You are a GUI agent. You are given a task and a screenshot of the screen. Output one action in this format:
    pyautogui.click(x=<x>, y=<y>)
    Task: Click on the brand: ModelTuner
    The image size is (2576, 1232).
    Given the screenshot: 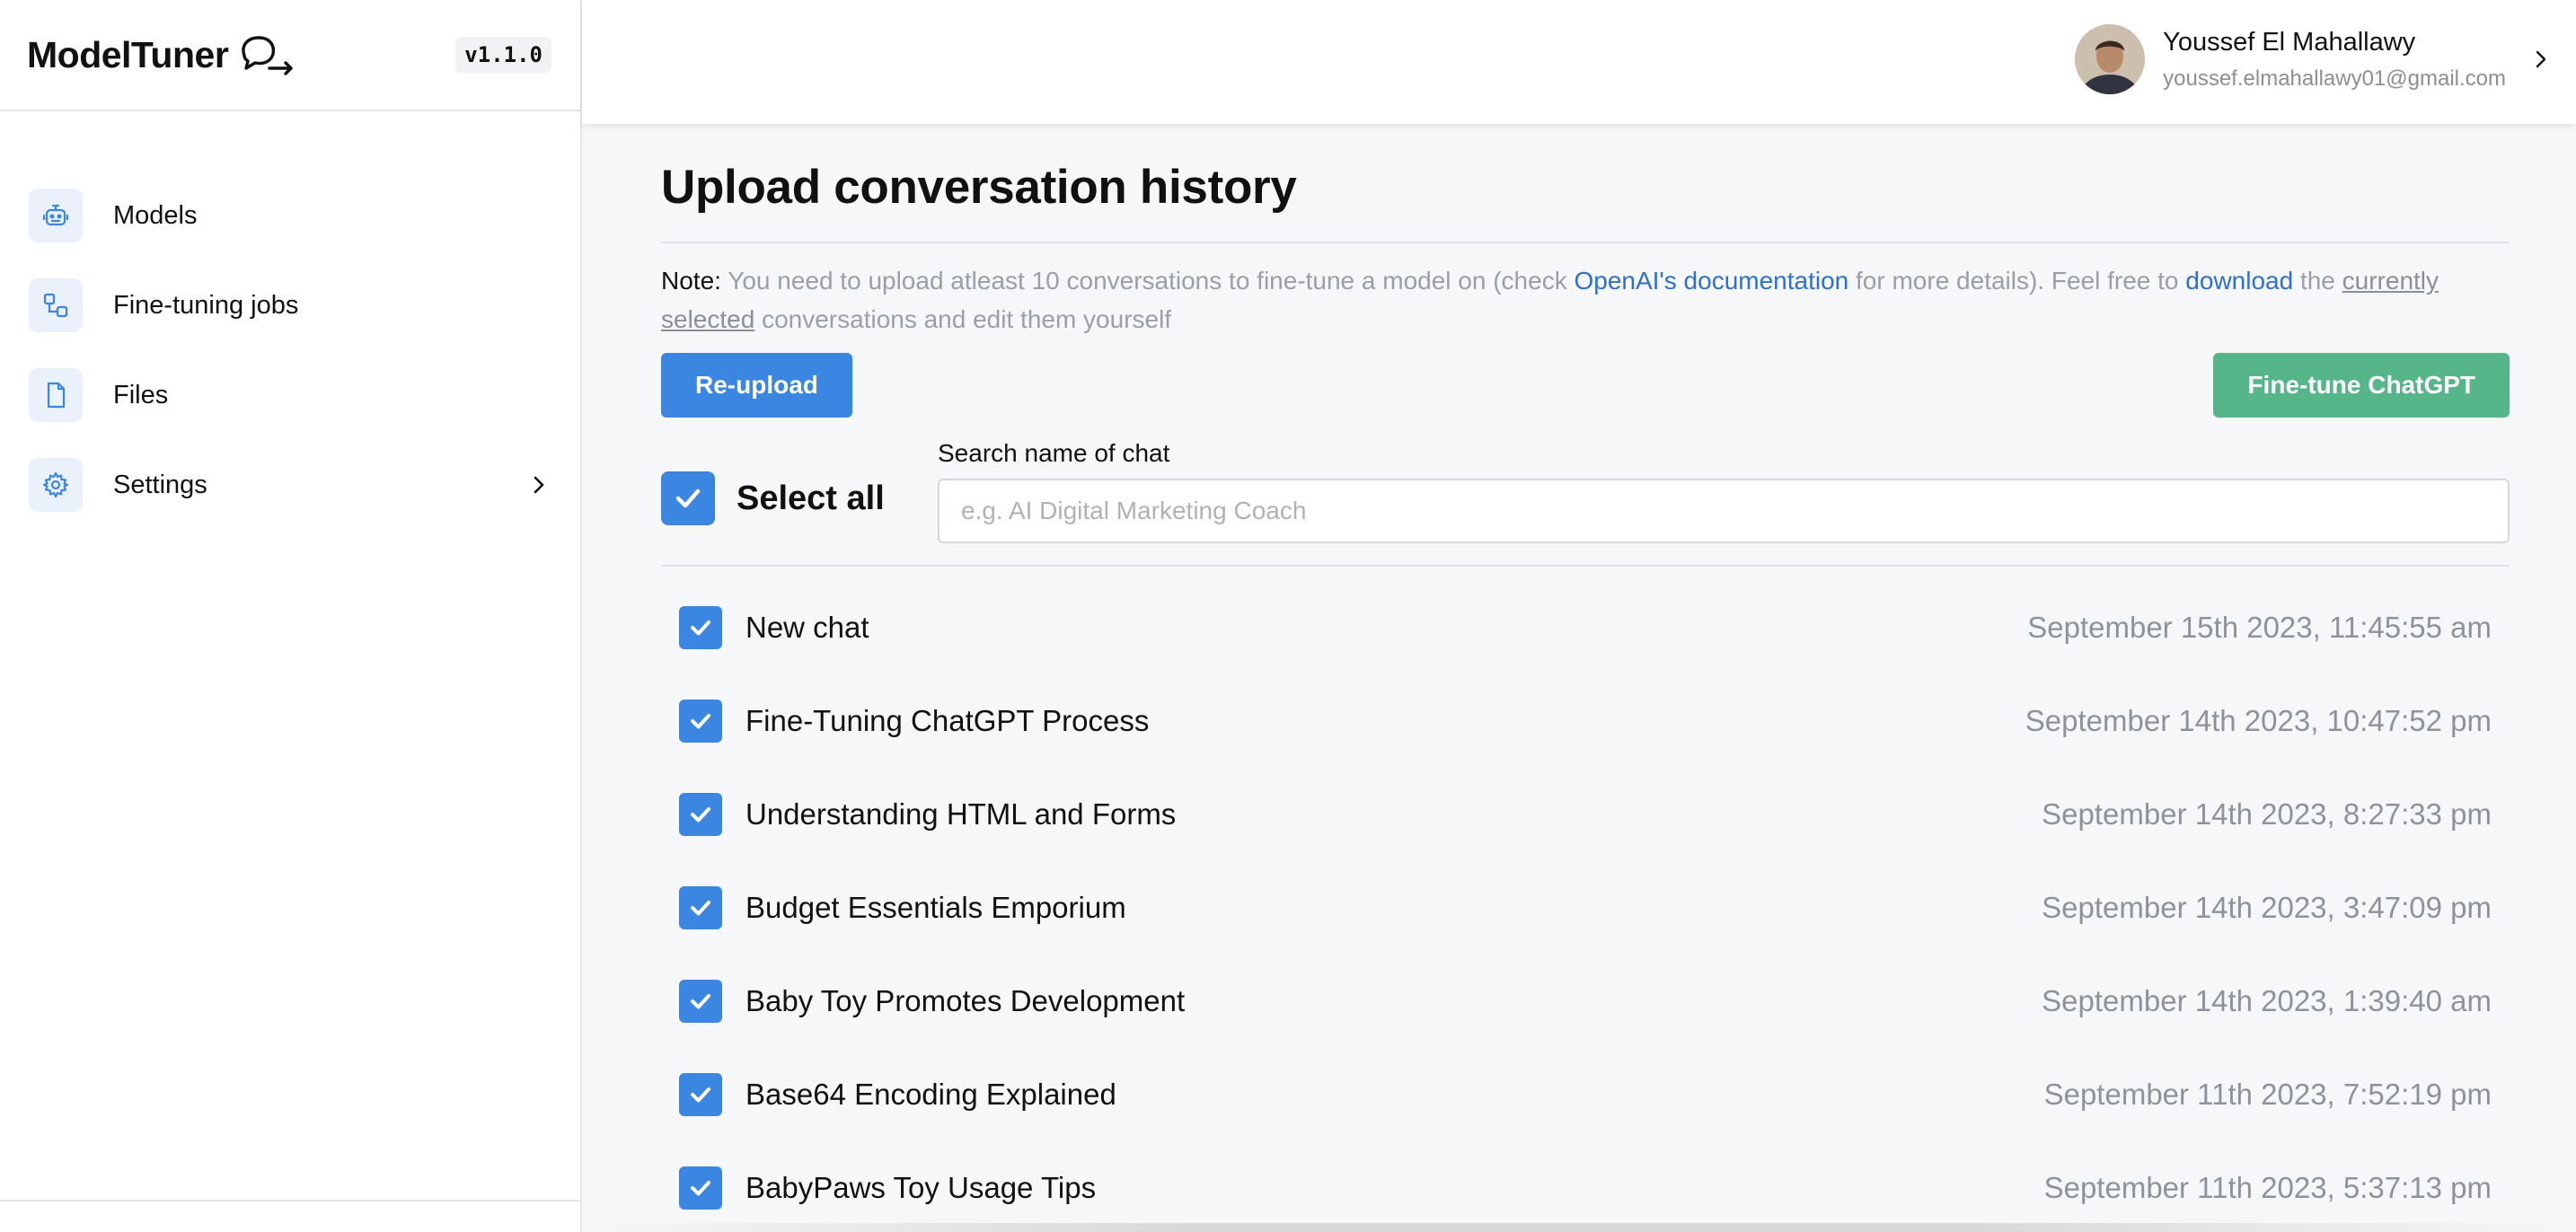 What is the action you would take?
    pyautogui.click(x=161, y=54)
    